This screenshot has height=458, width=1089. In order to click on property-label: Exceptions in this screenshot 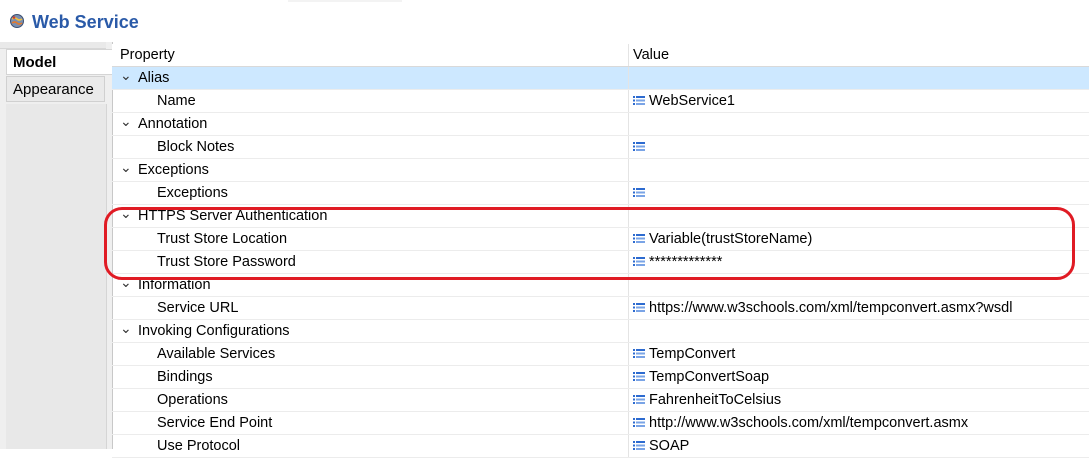, I will do `click(192, 193)`.